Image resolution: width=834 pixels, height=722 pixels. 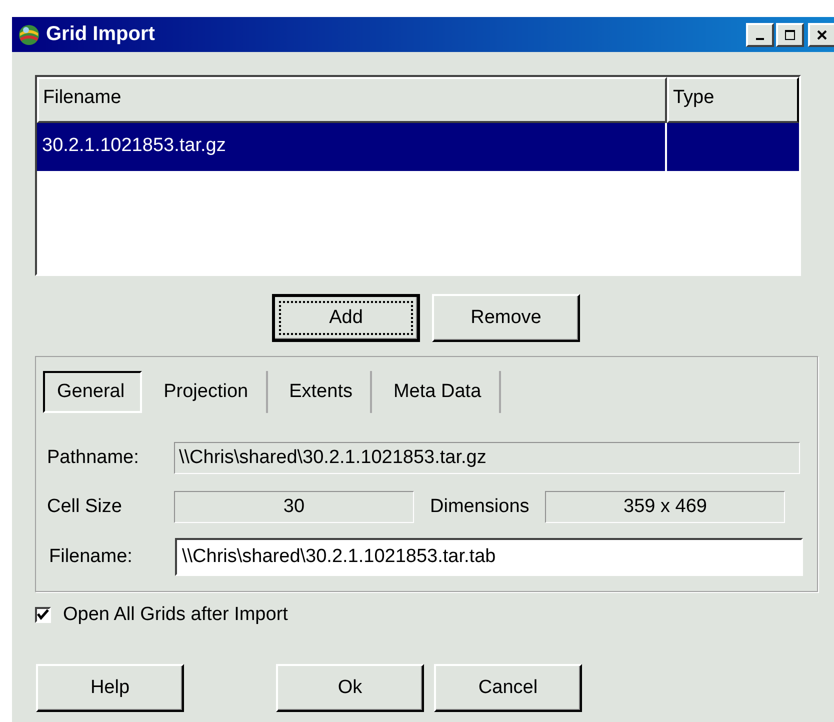 What do you see at coordinates (321, 392) in the screenshot?
I see `tab: Extents` at bounding box center [321, 392].